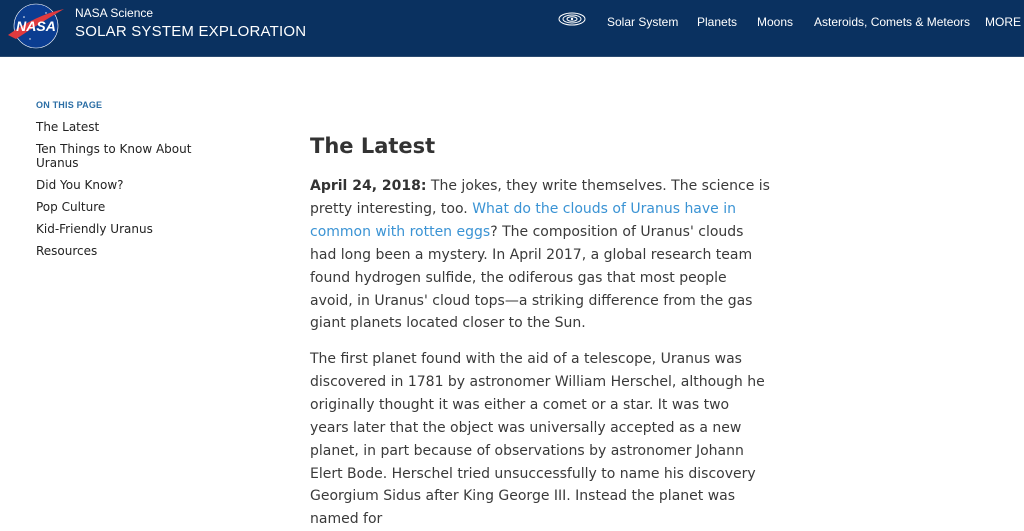 The width and height of the screenshot is (1024, 531). I want to click on svg-text: NASA, so click(36, 26).